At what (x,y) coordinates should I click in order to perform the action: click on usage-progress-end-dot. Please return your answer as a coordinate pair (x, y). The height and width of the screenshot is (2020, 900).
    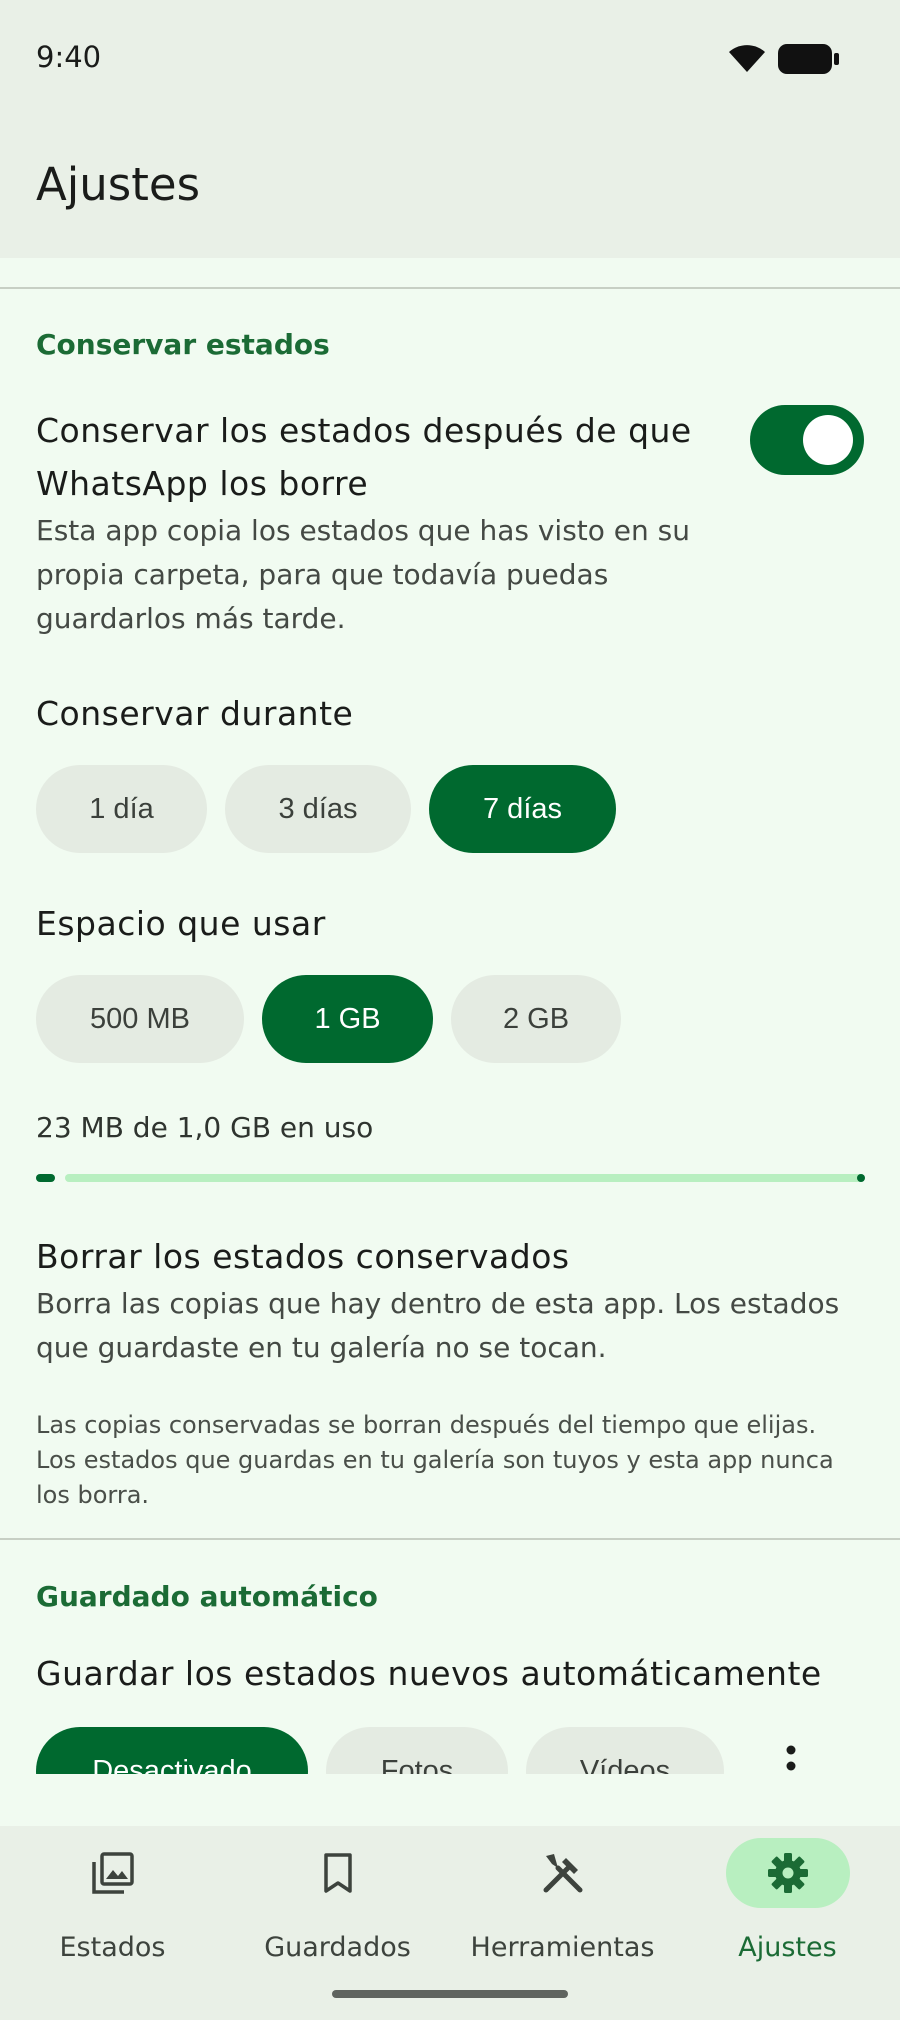
    Looking at the image, I should click on (861, 1178).